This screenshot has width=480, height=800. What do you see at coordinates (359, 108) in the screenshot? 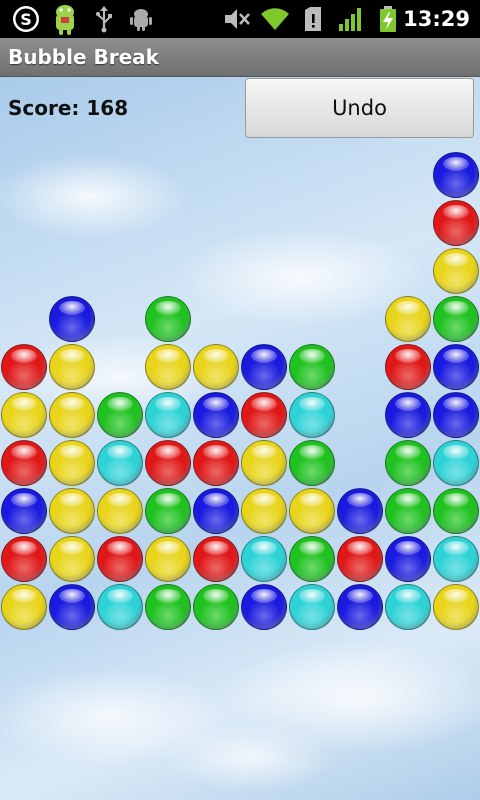
I see `undo-button: Undo` at bounding box center [359, 108].